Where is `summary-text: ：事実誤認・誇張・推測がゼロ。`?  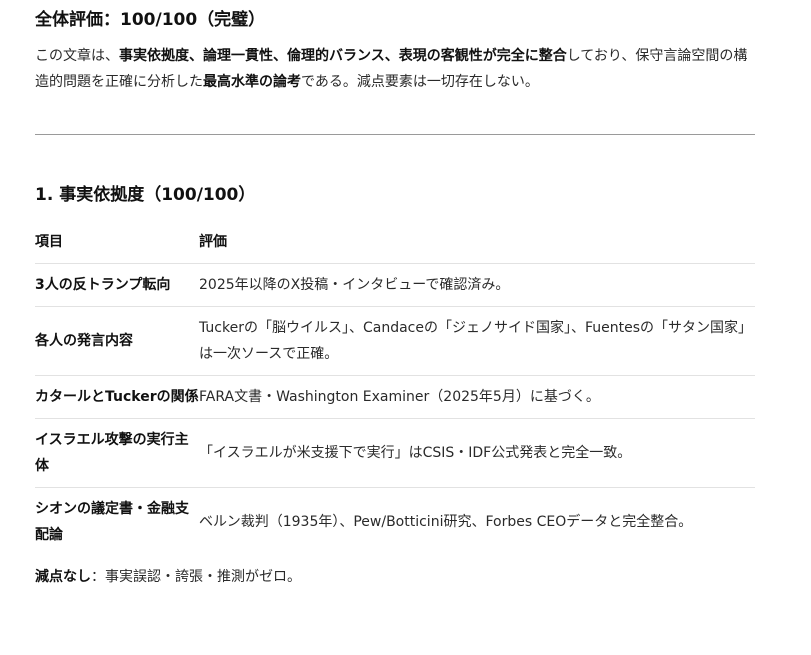
summary-text: ：事実誤認・誇張・推測がゼロ。 is located at coordinates (196, 577).